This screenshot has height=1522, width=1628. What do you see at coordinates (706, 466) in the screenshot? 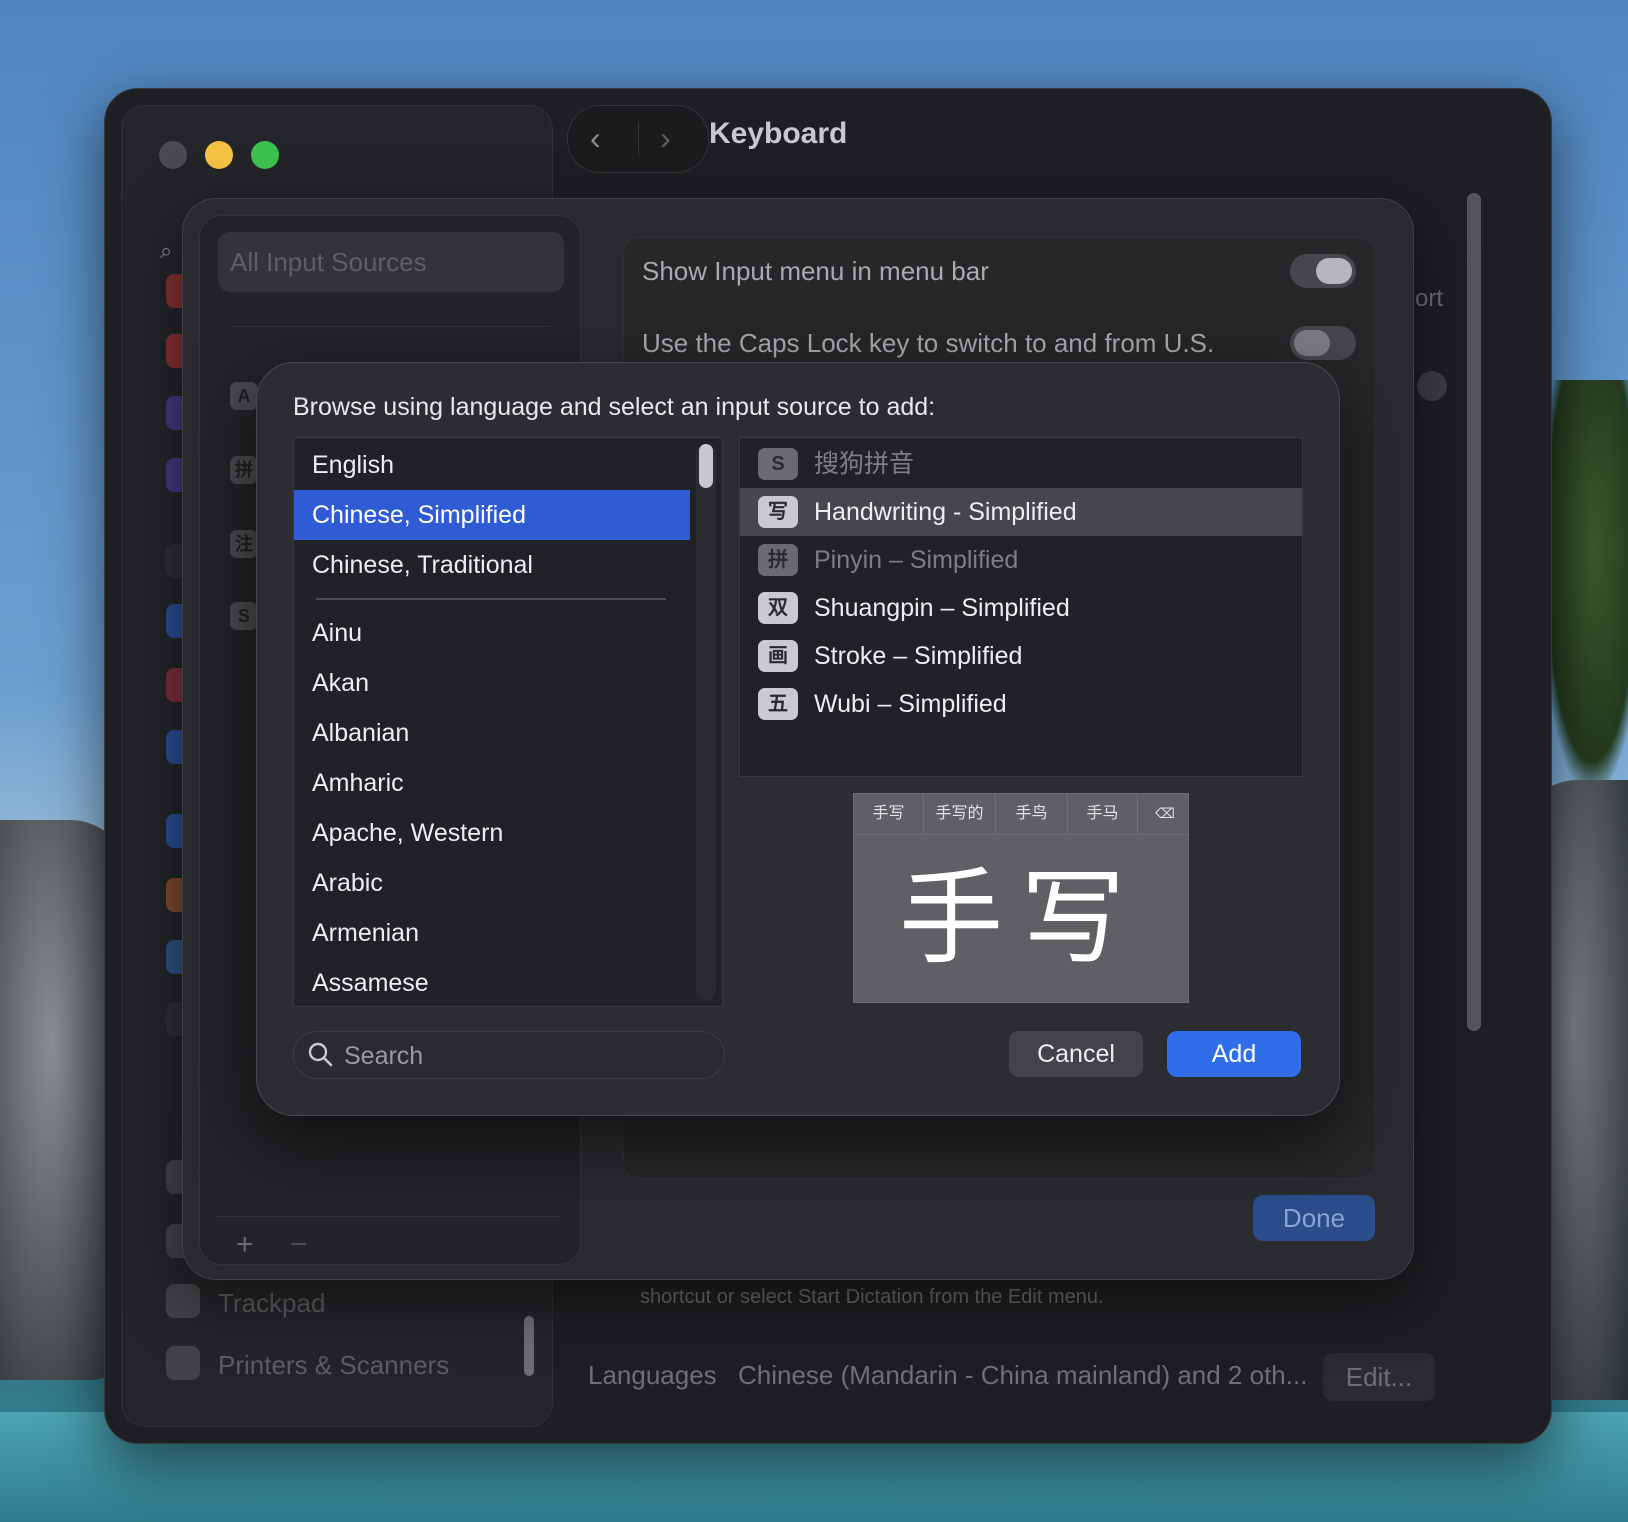
I see `language-list-scroll-thumb` at bounding box center [706, 466].